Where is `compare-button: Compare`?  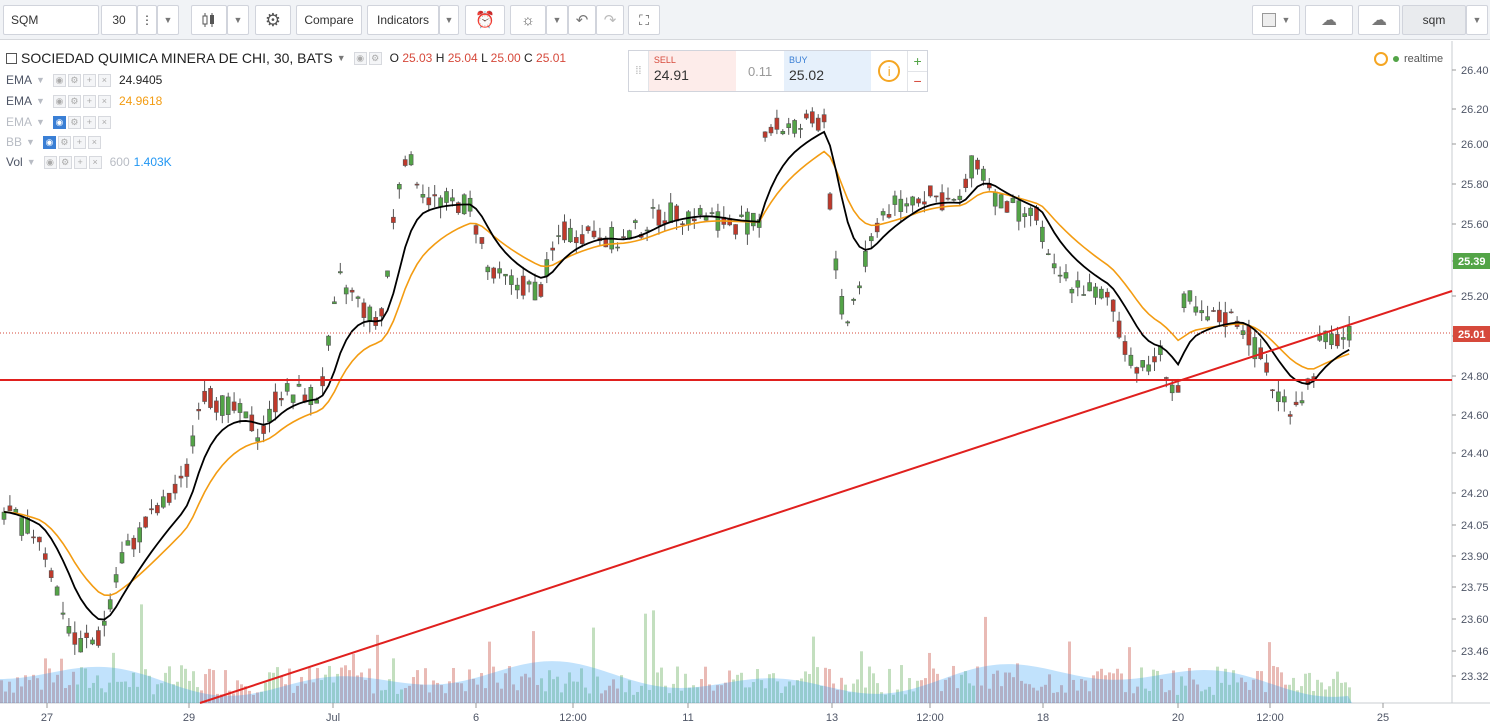 compare-button: Compare is located at coordinates (329, 20).